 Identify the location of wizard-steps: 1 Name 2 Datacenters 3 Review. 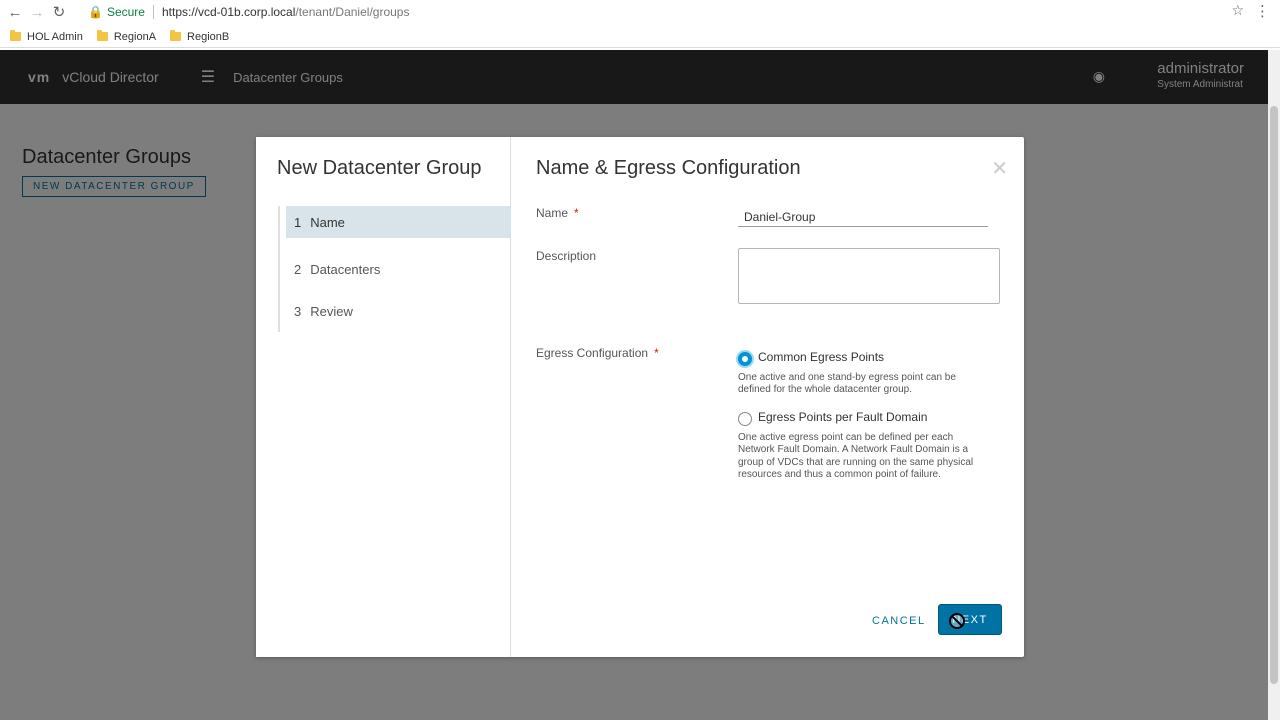
(394, 269).